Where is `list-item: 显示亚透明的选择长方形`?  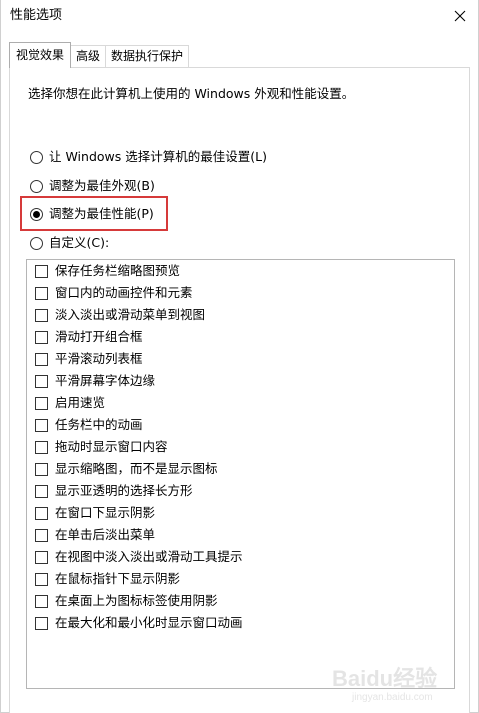 list-item: 显示亚透明的选择长方形 is located at coordinates (114, 491).